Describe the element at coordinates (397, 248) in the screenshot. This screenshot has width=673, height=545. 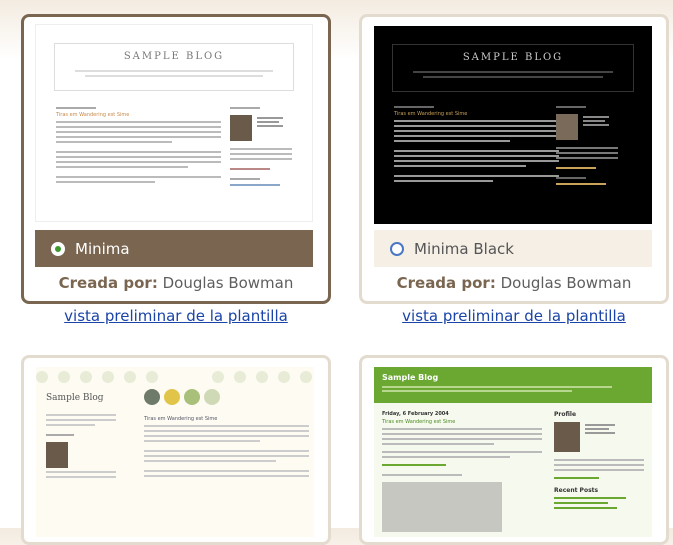
I see `radio-button-unselected` at that location.